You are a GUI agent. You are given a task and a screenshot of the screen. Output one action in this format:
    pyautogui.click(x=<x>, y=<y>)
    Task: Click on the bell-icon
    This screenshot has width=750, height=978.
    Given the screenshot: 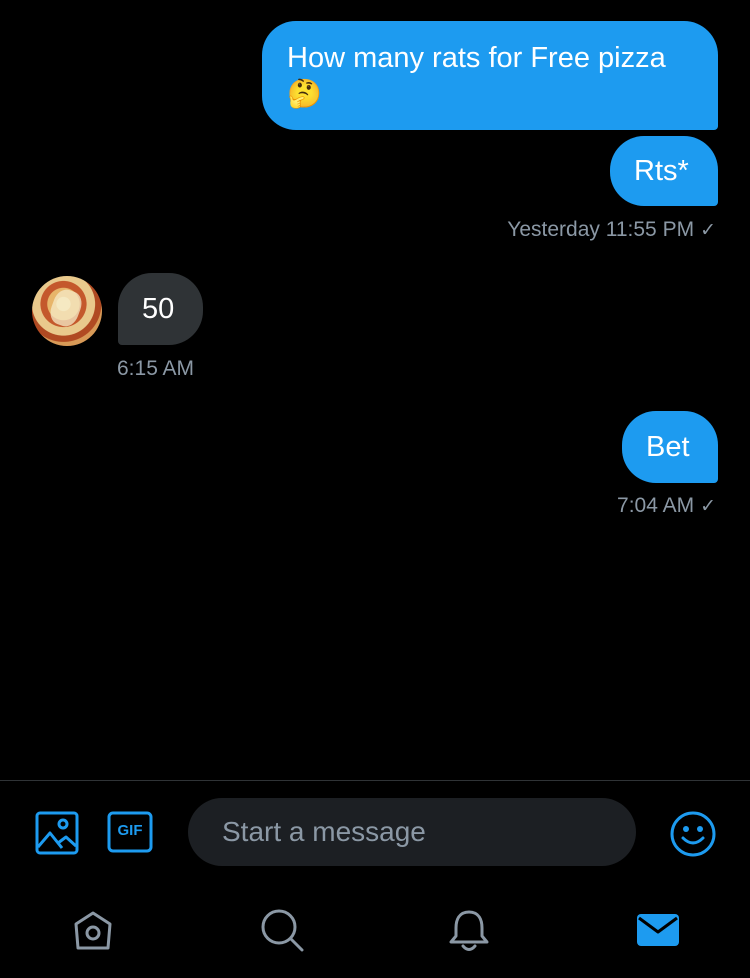 What is the action you would take?
    pyautogui.click(x=469, y=930)
    